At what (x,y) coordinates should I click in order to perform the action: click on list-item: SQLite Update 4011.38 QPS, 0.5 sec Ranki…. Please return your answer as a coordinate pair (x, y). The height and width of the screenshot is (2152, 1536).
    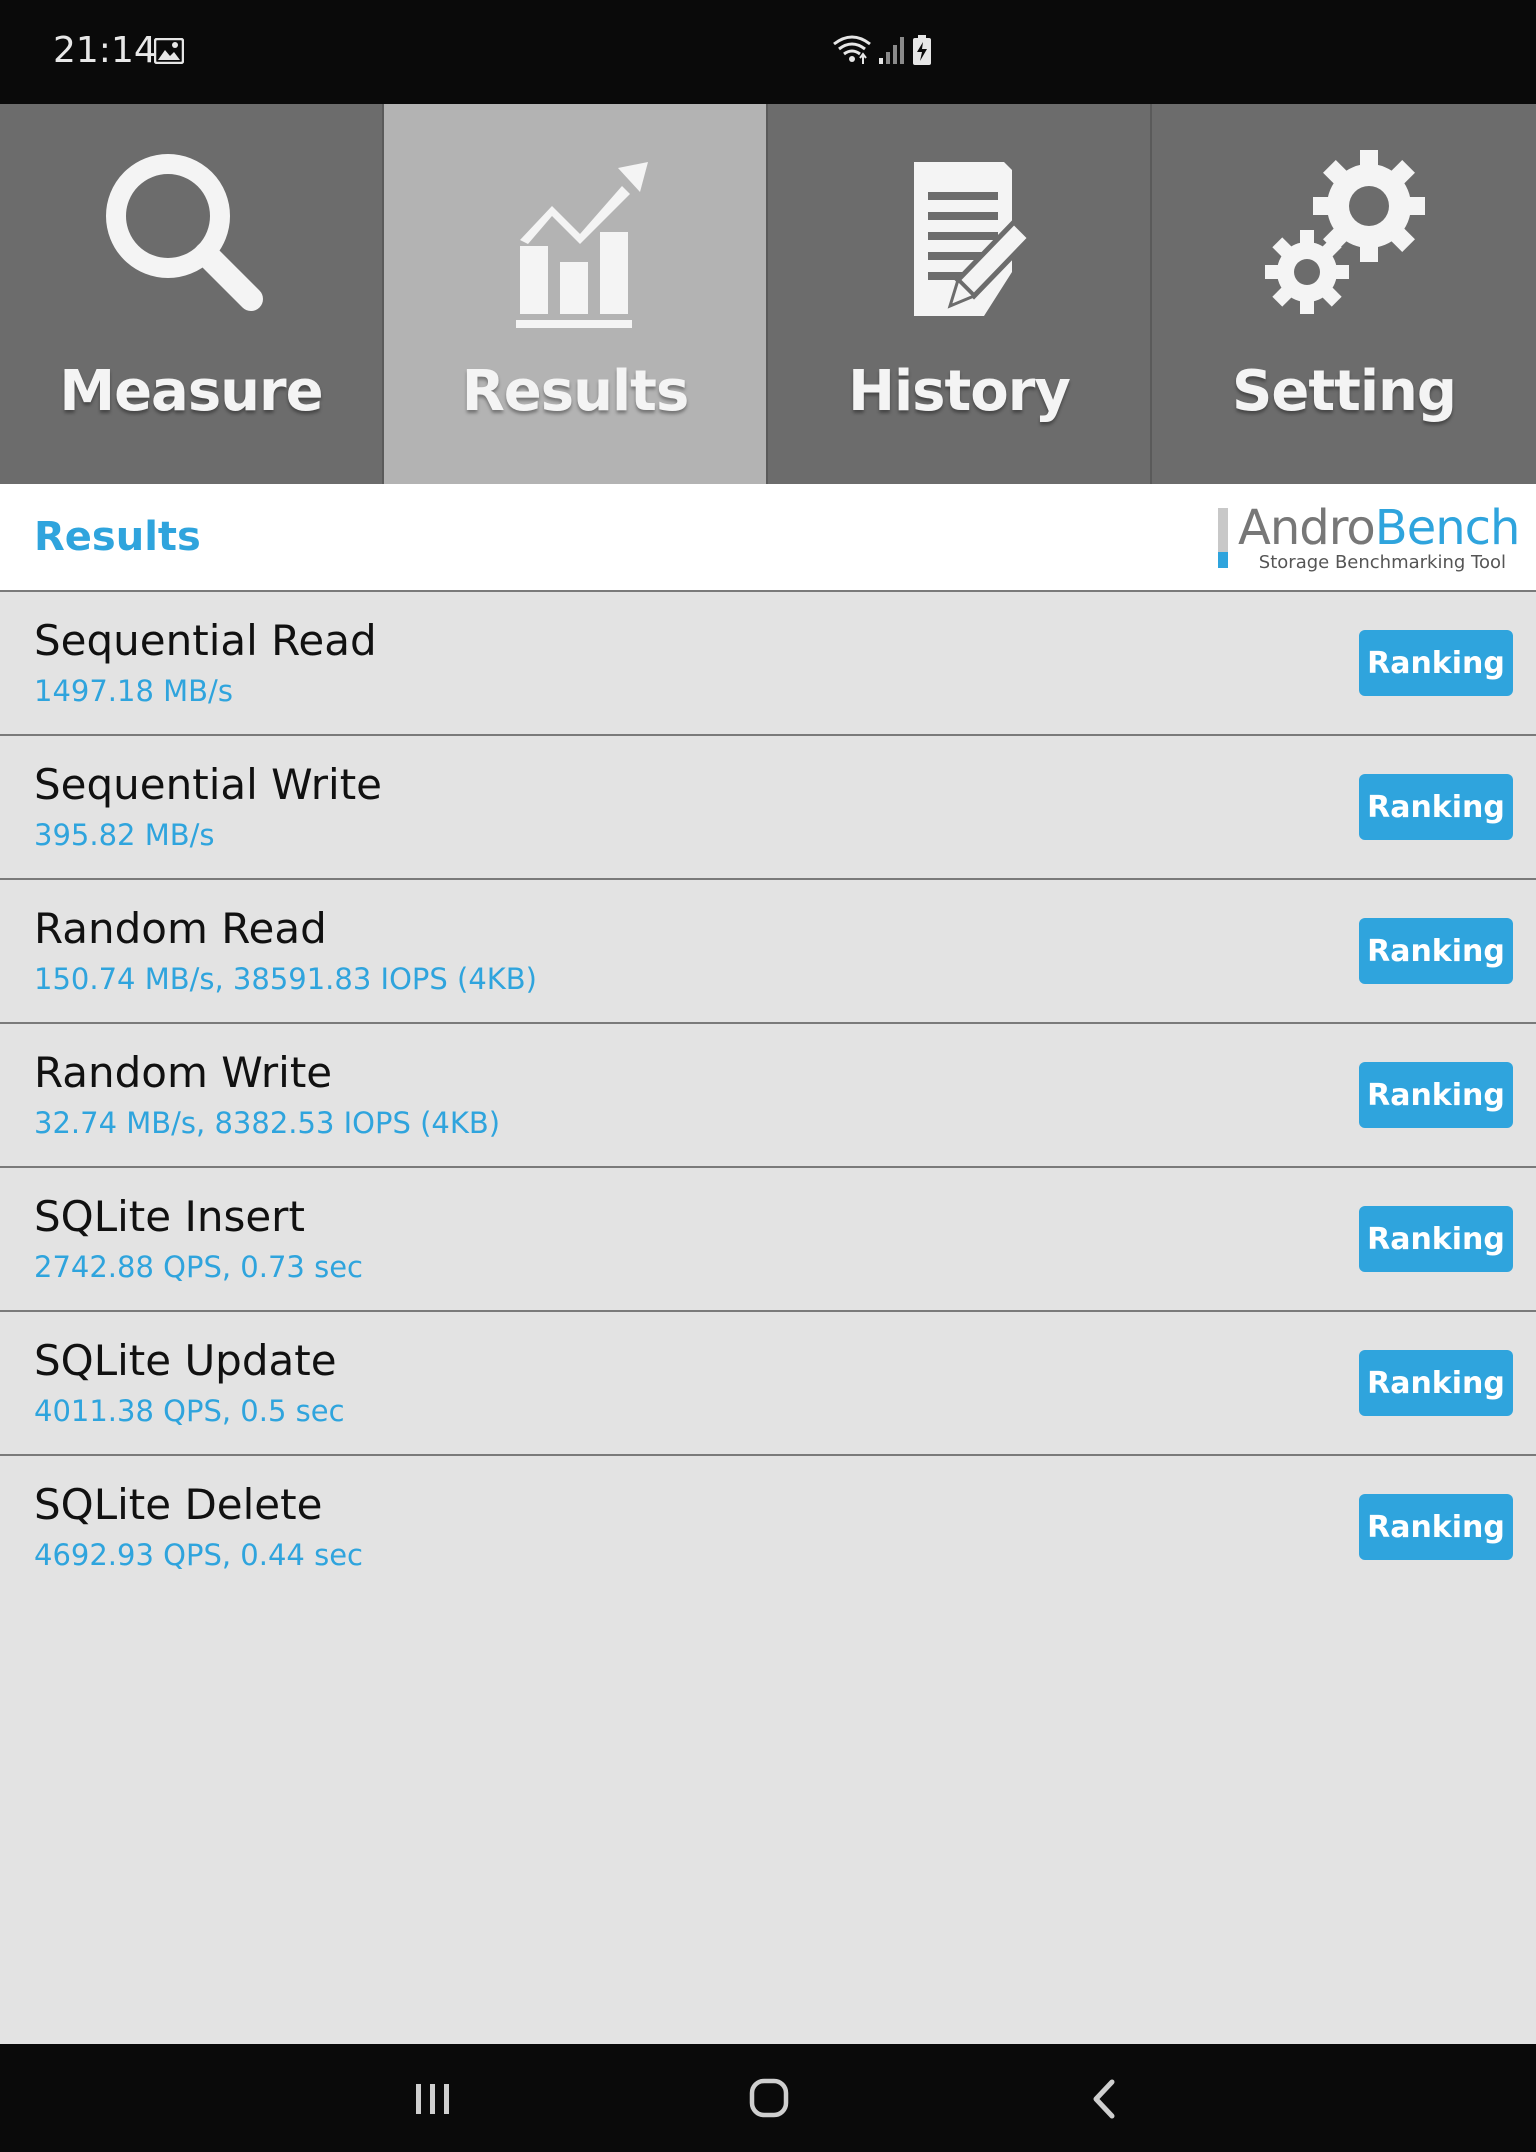
    Looking at the image, I should click on (768, 1384).